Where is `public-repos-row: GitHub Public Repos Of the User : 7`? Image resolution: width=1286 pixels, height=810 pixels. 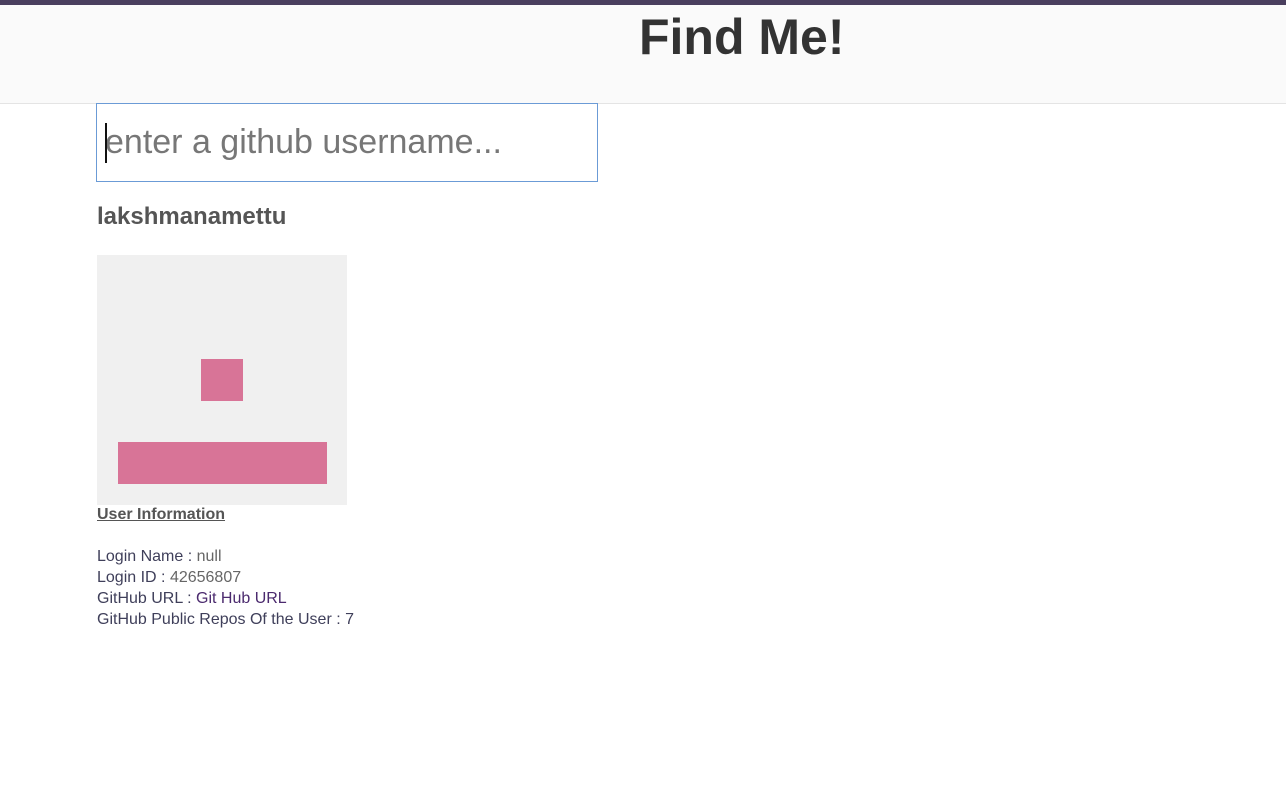
public-repos-row: GitHub Public Repos Of the User : 7 is located at coordinates (397, 619).